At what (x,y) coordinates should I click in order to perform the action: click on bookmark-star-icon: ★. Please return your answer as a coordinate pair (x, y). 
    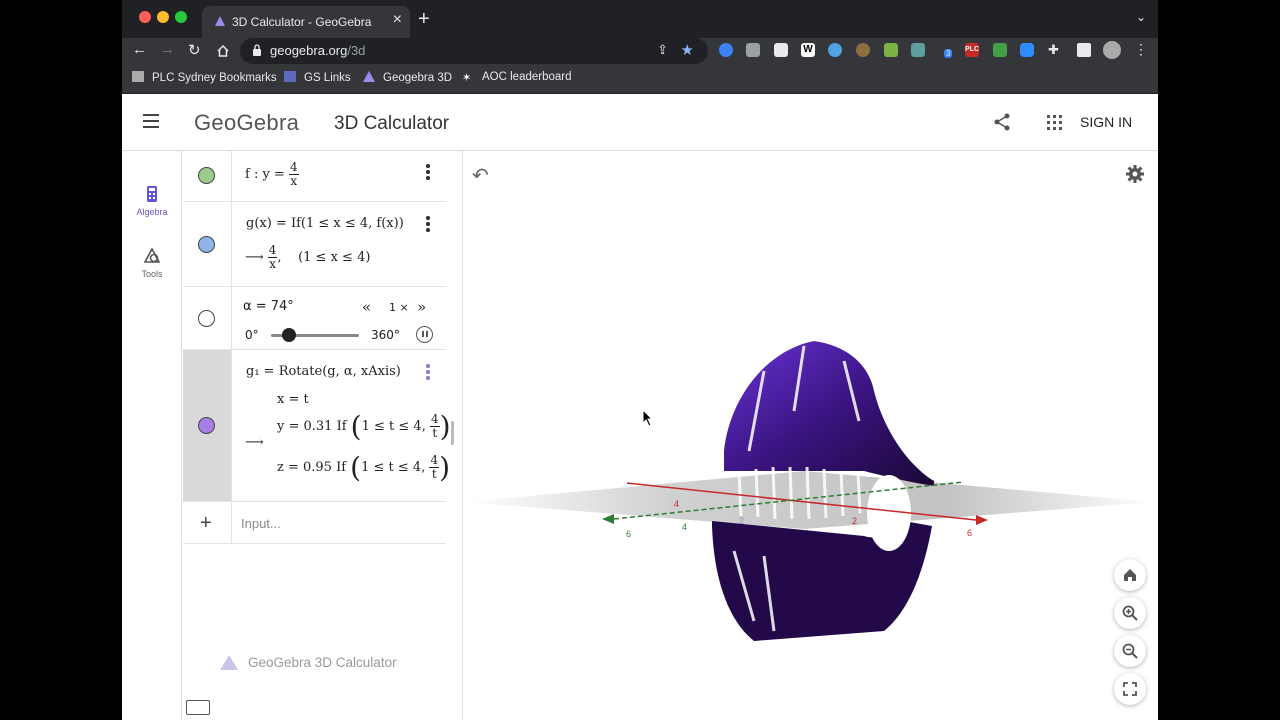
    Looking at the image, I should click on (687, 50).